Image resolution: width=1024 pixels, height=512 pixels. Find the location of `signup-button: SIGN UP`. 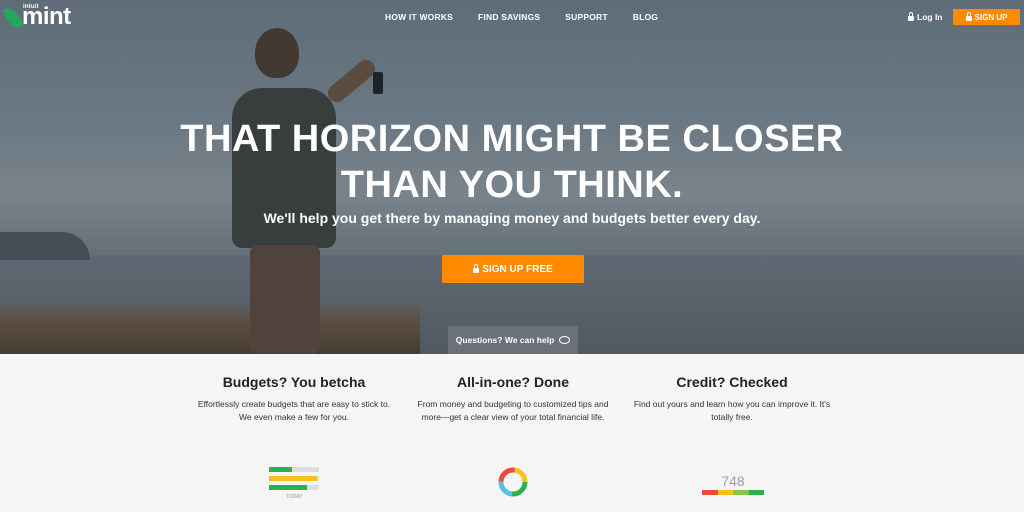

signup-button: SIGN UP is located at coordinates (986, 17).